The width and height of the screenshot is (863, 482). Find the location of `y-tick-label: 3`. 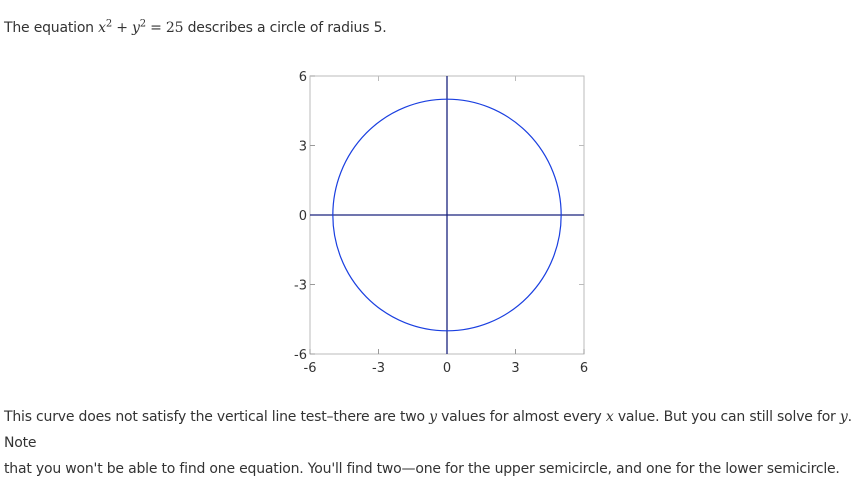

y-tick-label: 3 is located at coordinates (303, 147).